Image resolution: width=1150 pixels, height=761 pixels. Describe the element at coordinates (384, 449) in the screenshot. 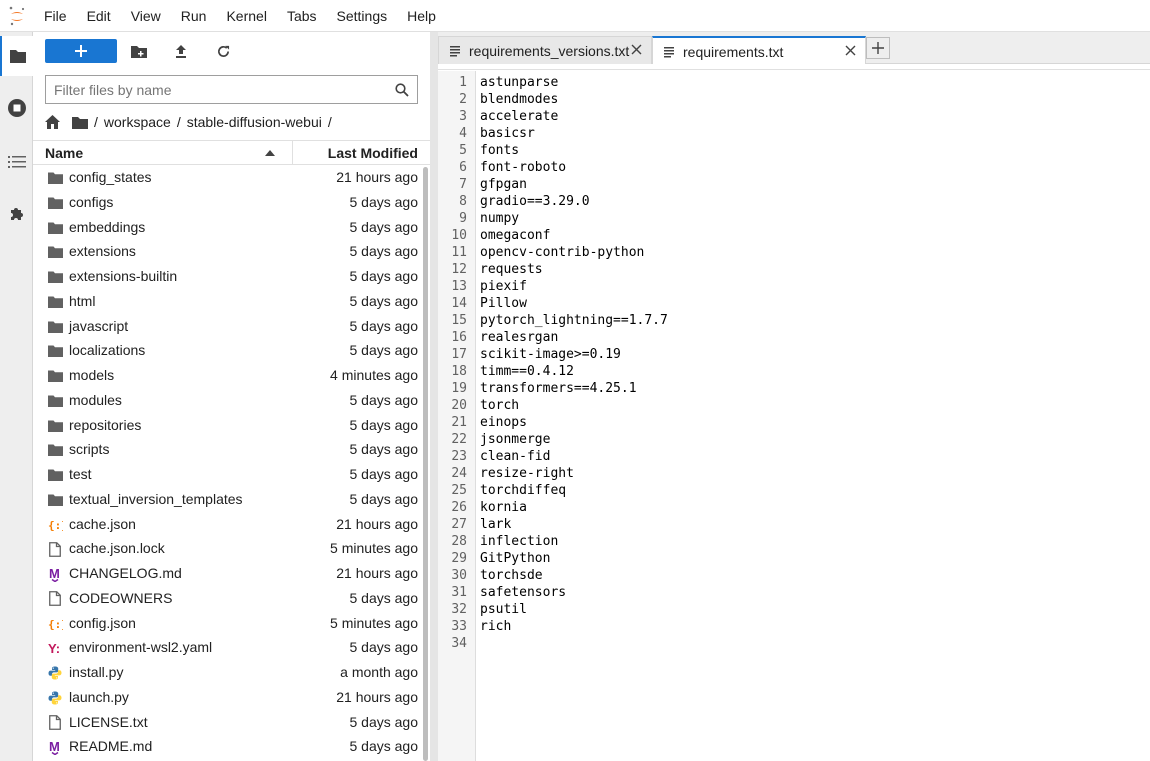

I see `file-modified: 5 days ago` at that location.